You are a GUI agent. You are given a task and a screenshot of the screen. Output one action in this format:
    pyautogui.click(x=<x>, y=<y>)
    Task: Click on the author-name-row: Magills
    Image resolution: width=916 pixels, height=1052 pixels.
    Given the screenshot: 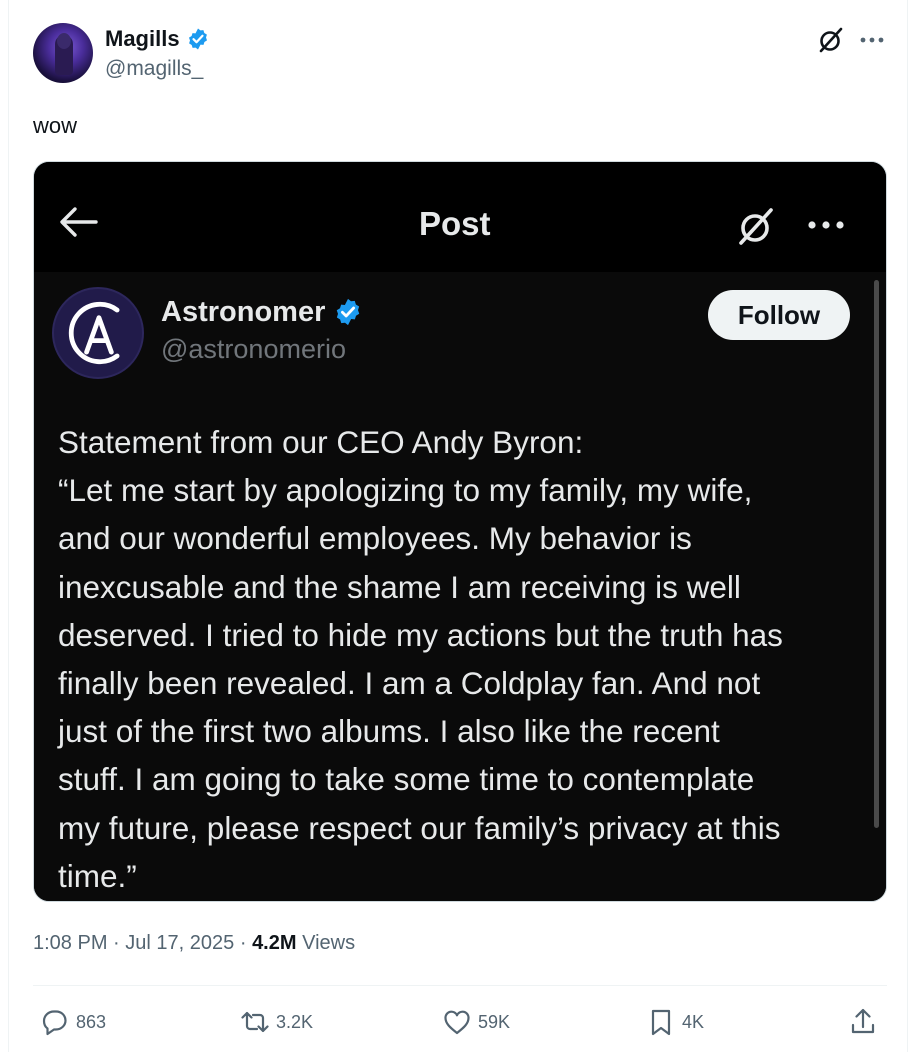 What is the action you would take?
    pyautogui.click(x=157, y=39)
    